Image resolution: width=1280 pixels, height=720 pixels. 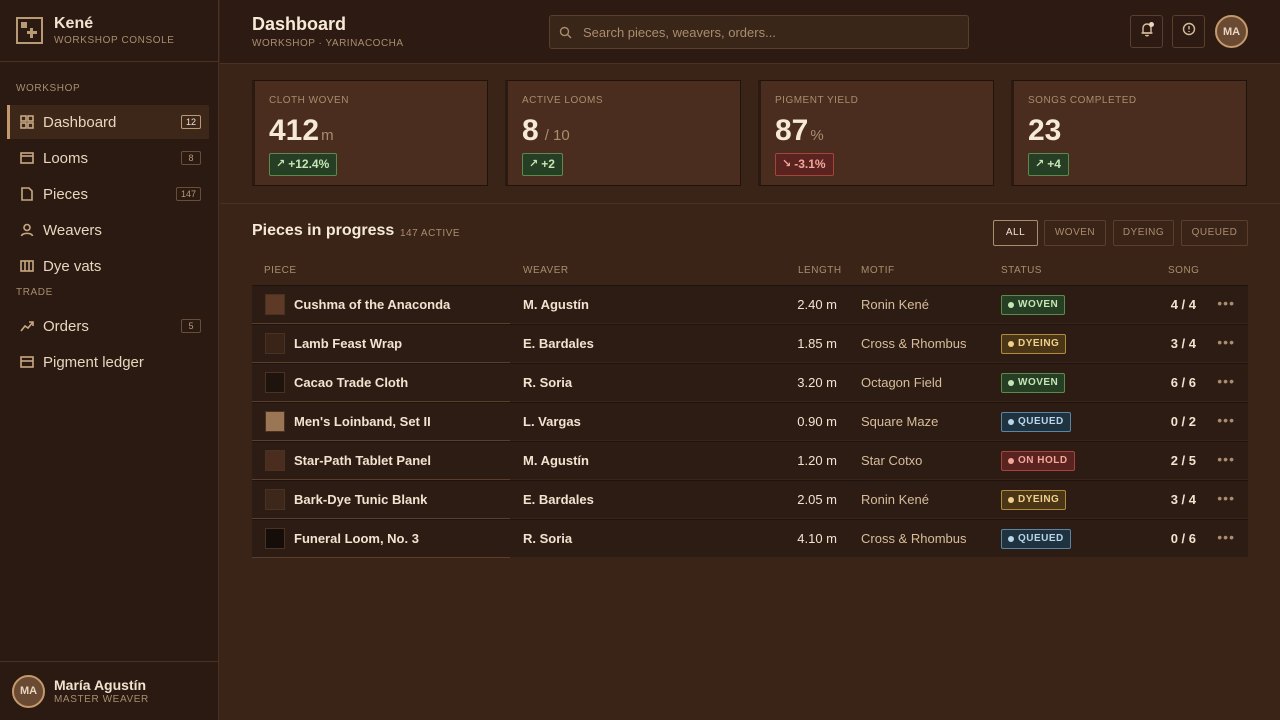 What do you see at coordinates (66, 326) in the screenshot?
I see `sidebar-item-label: Orders` at bounding box center [66, 326].